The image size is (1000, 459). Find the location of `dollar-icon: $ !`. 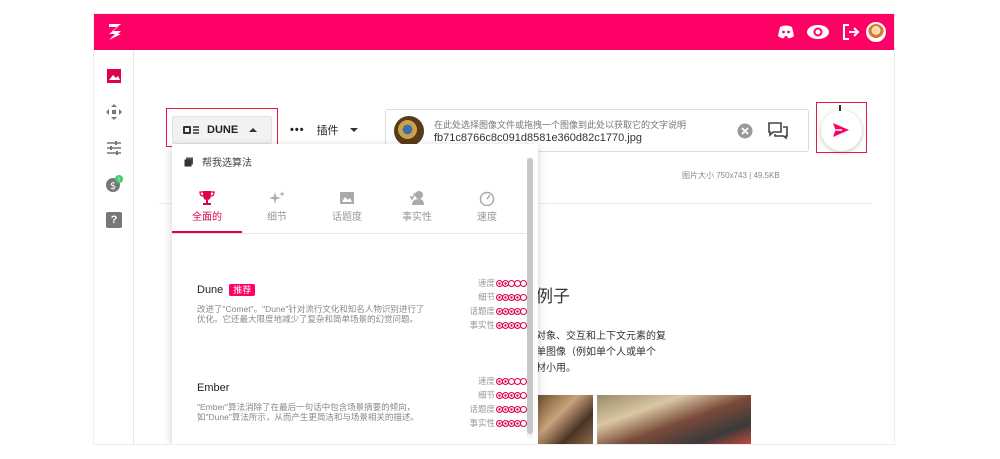

dollar-icon: $ ! is located at coordinates (114, 184).